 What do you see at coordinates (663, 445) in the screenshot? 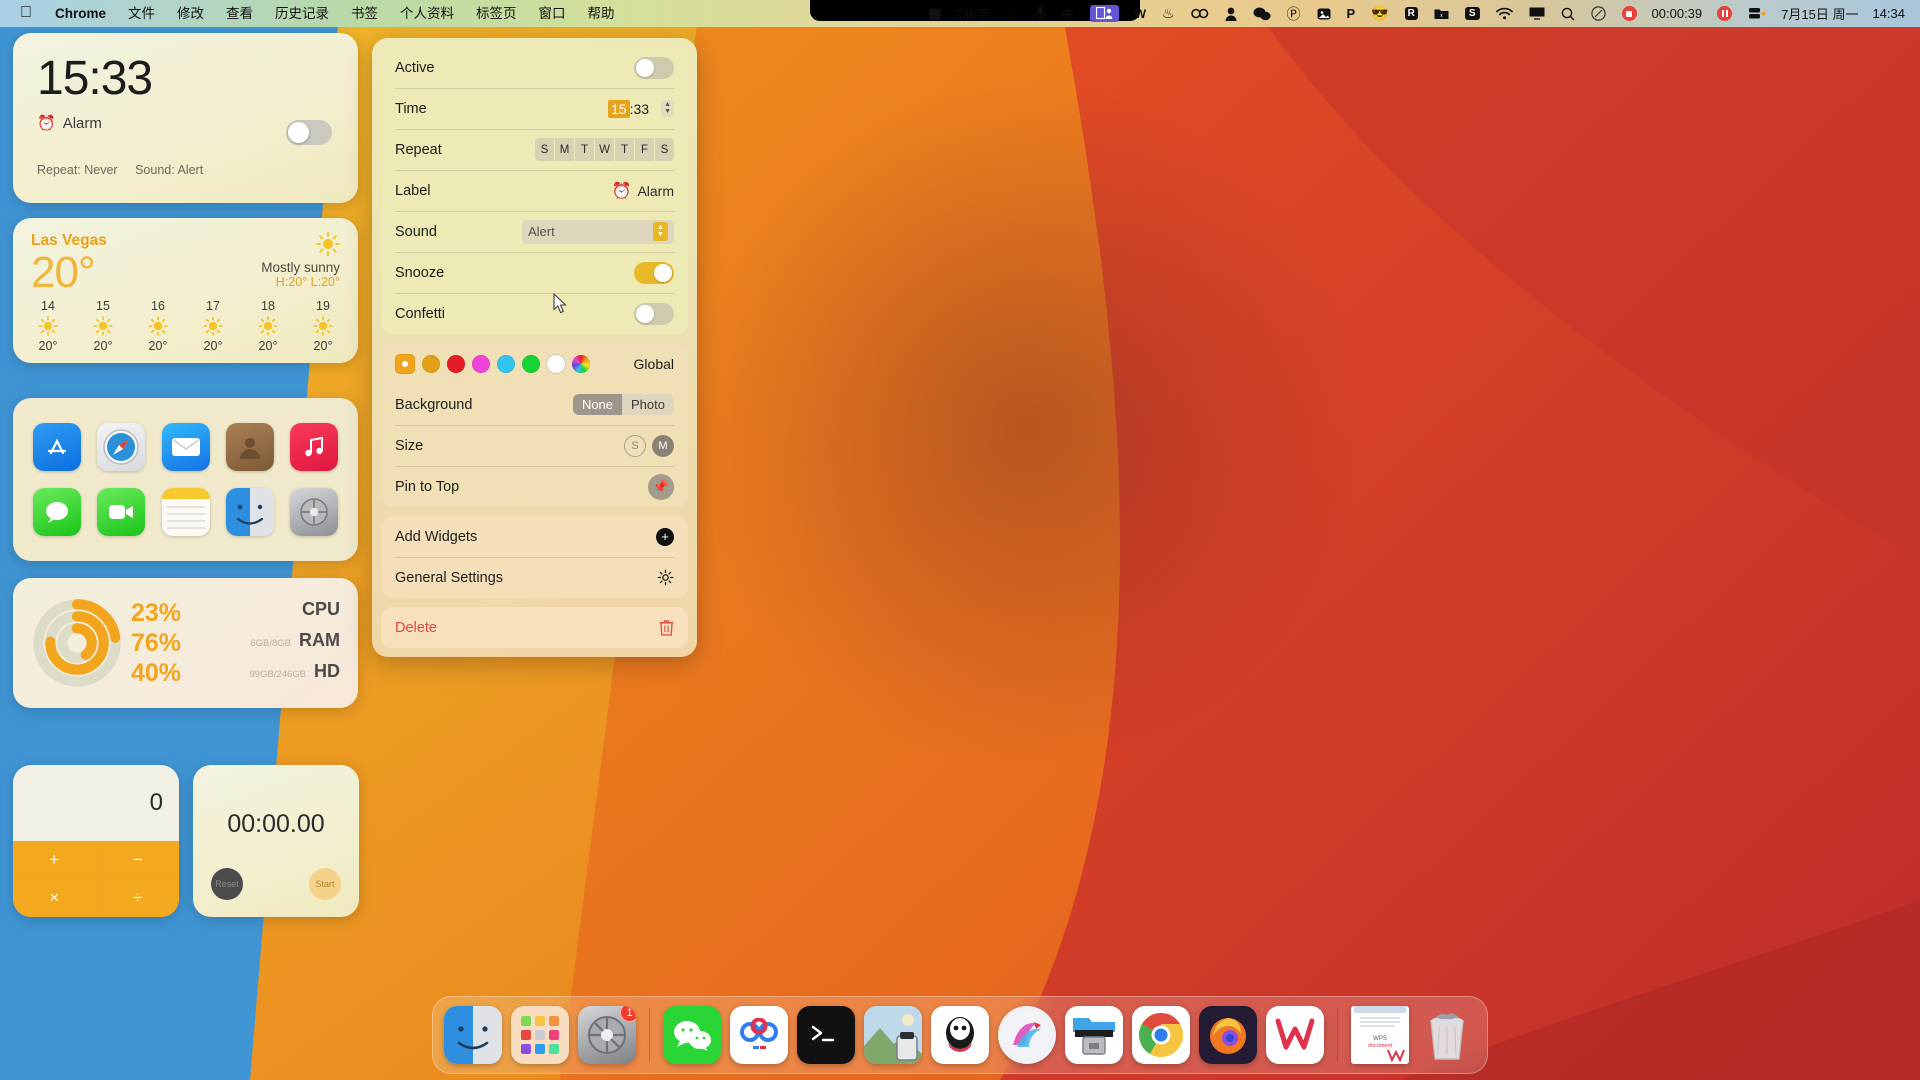
I see `size-option-medium: M` at bounding box center [663, 445].